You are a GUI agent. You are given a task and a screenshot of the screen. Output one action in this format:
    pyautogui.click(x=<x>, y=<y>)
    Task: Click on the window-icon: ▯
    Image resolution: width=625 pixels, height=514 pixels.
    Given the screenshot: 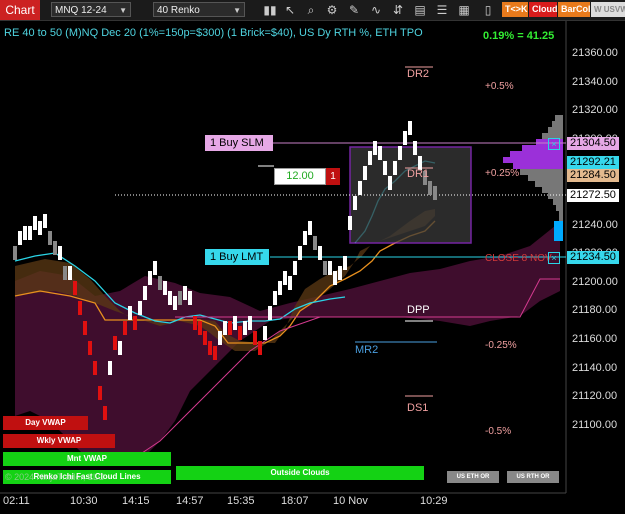 What is the action you would take?
    pyautogui.click(x=488, y=10)
    